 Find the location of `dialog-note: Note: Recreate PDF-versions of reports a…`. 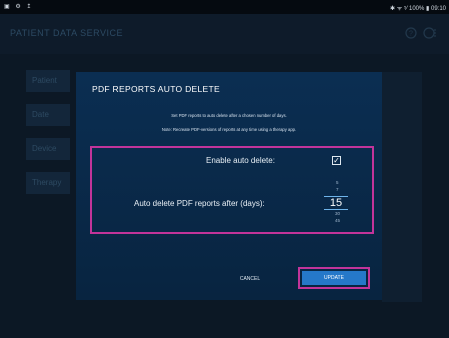

dialog-note: Note: Recreate PDF-versions of reports a… is located at coordinates (229, 129).